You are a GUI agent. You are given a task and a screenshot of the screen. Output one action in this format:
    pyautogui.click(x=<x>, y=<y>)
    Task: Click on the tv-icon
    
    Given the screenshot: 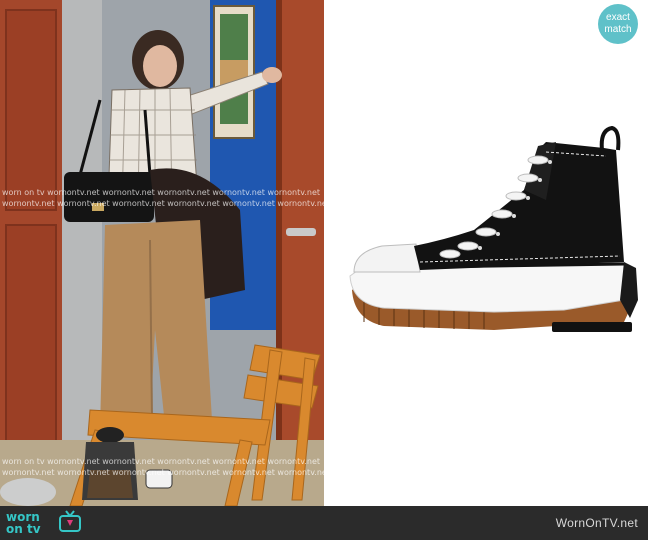 What is the action you would take?
    pyautogui.click(x=70, y=522)
    